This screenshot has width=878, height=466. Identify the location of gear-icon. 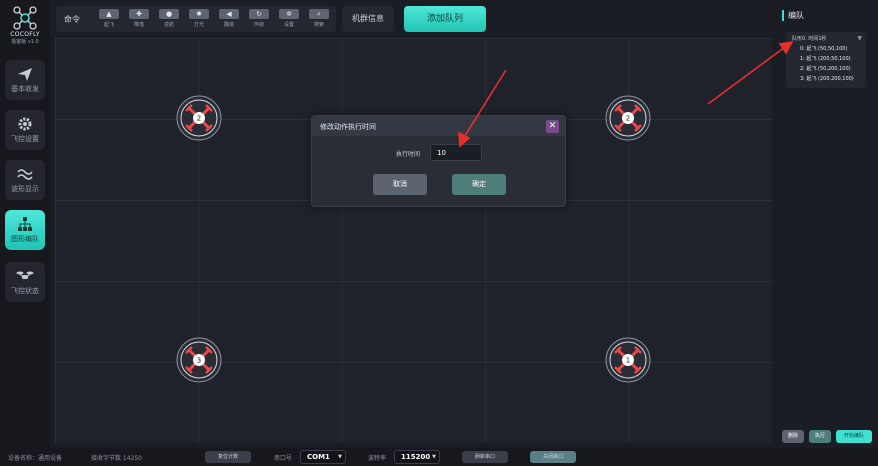
(25, 124).